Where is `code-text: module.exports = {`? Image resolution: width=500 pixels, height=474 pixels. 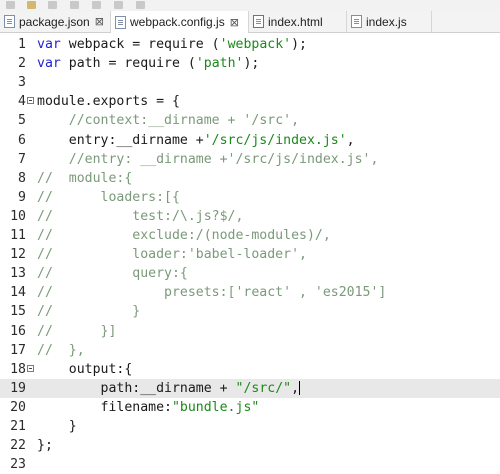
code-text: module.exports = { is located at coordinates (108, 102).